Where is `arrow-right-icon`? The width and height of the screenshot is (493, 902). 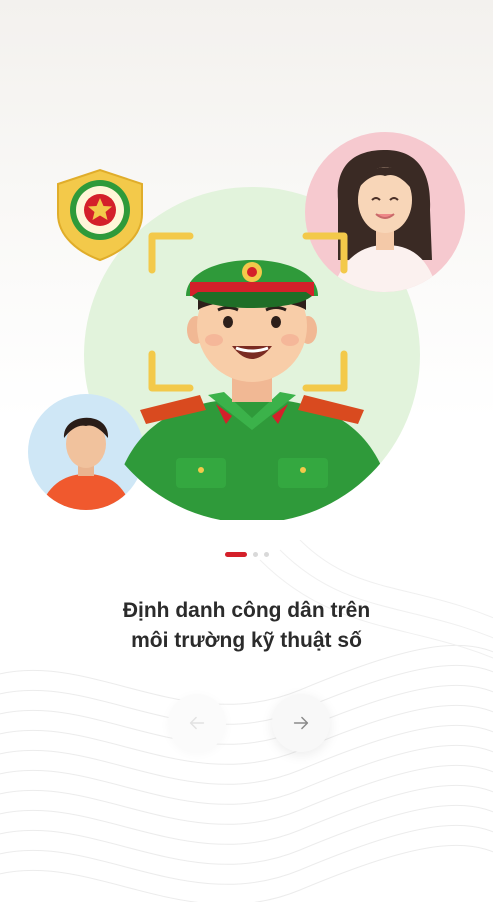
arrow-right-icon is located at coordinates (301, 723).